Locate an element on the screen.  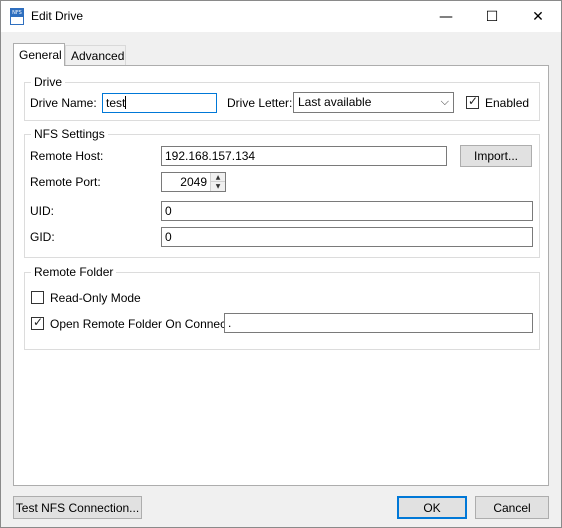
spinner-arrows: ▲ ▼ is located at coordinates (217, 182).